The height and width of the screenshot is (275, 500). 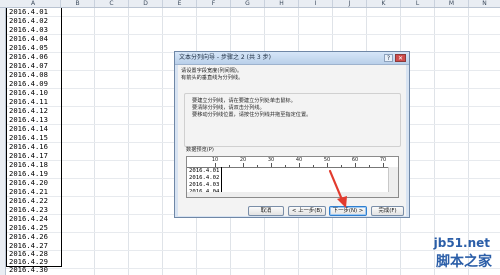 I want to click on column-header-e: E, so click(x=180, y=3).